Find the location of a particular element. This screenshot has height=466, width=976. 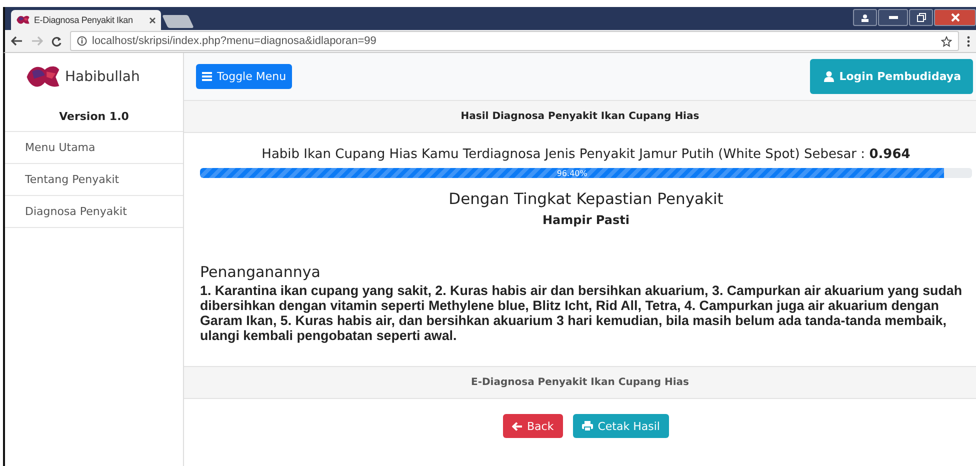

back-arrow-icon is located at coordinates (17, 41).